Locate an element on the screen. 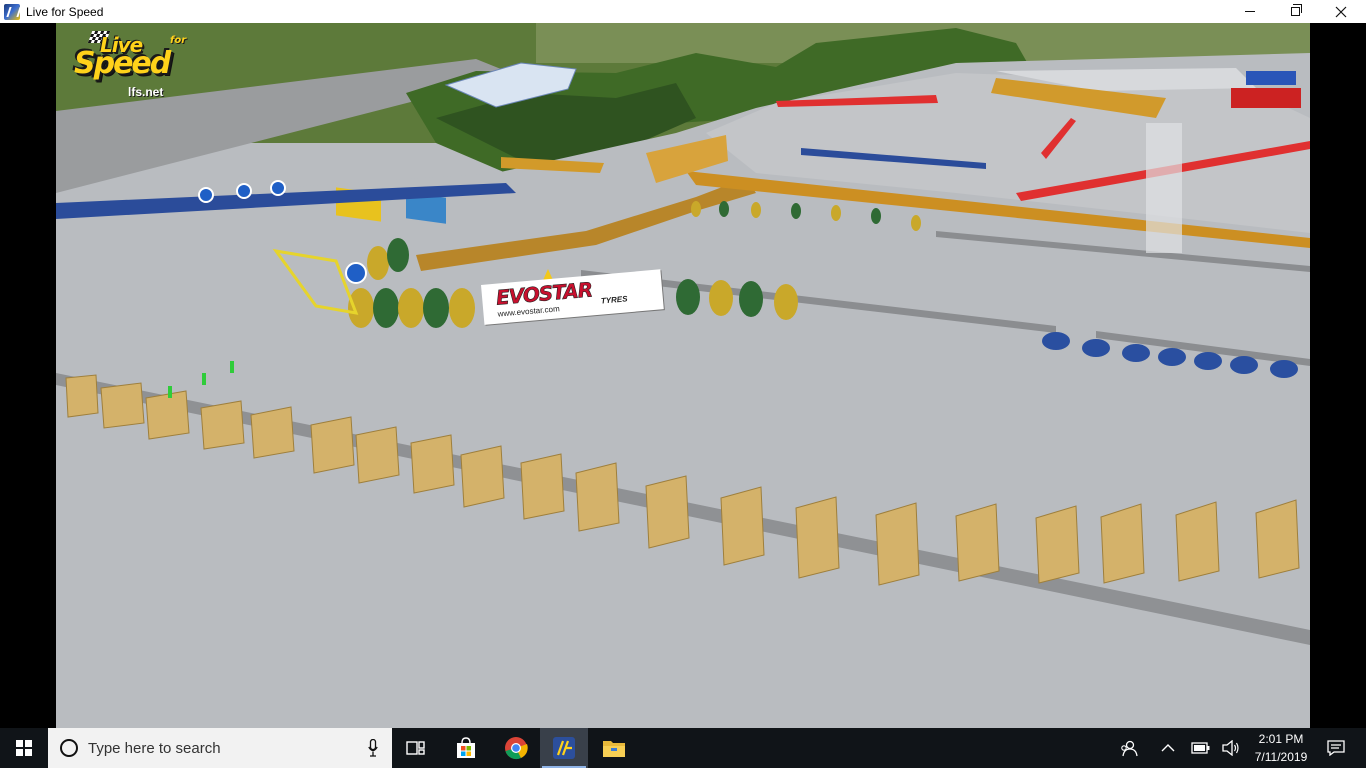 The height and width of the screenshot is (768, 1366). microphone-icon is located at coordinates (373, 748).